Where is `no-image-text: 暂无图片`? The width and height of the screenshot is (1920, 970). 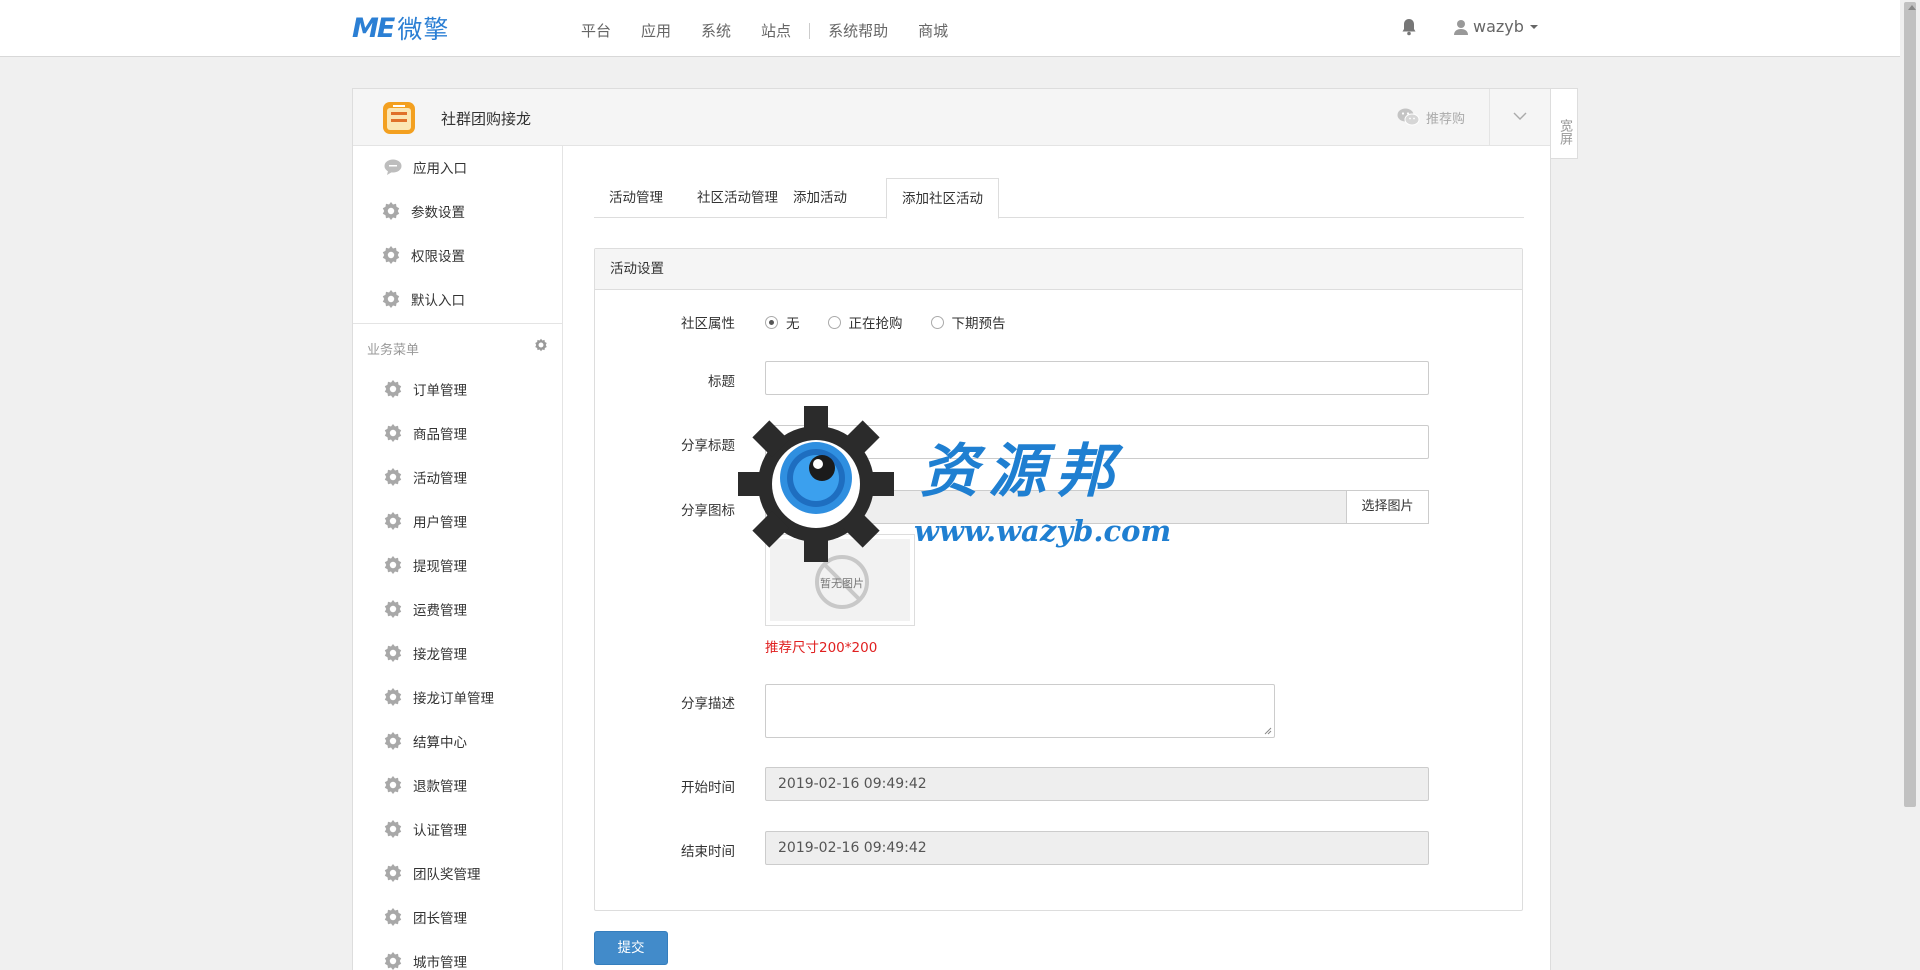 no-image-text: 暂无图片 is located at coordinates (842, 583).